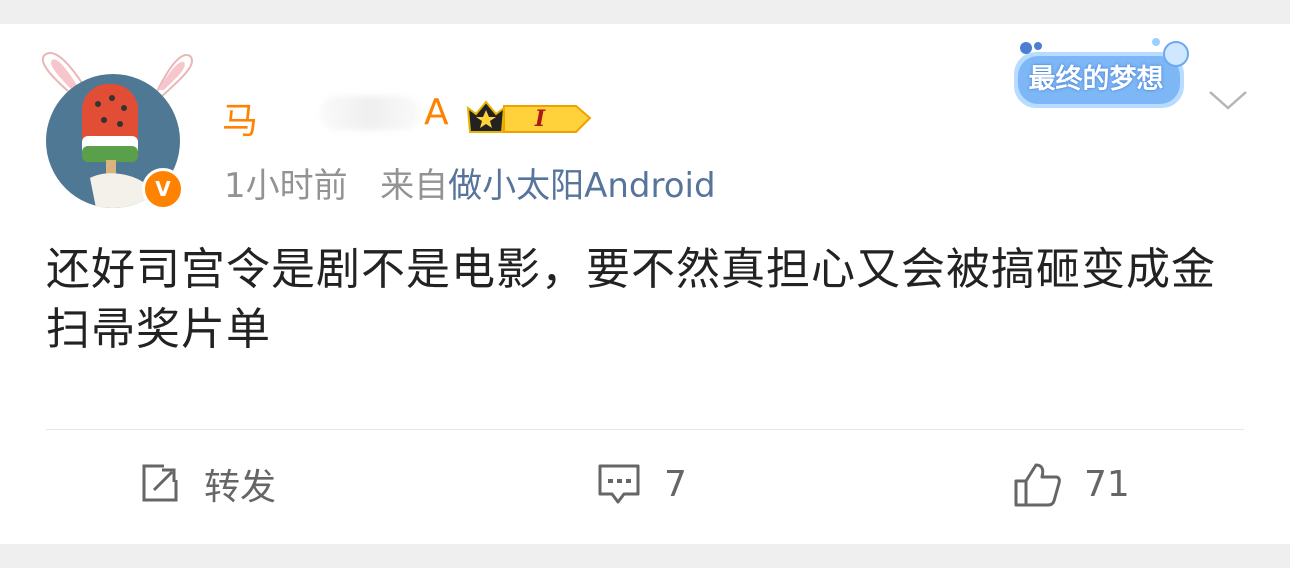 Image resolution: width=1290 pixels, height=568 pixels. What do you see at coordinates (116, 131) in the screenshot?
I see `avatar-container: V` at bounding box center [116, 131].